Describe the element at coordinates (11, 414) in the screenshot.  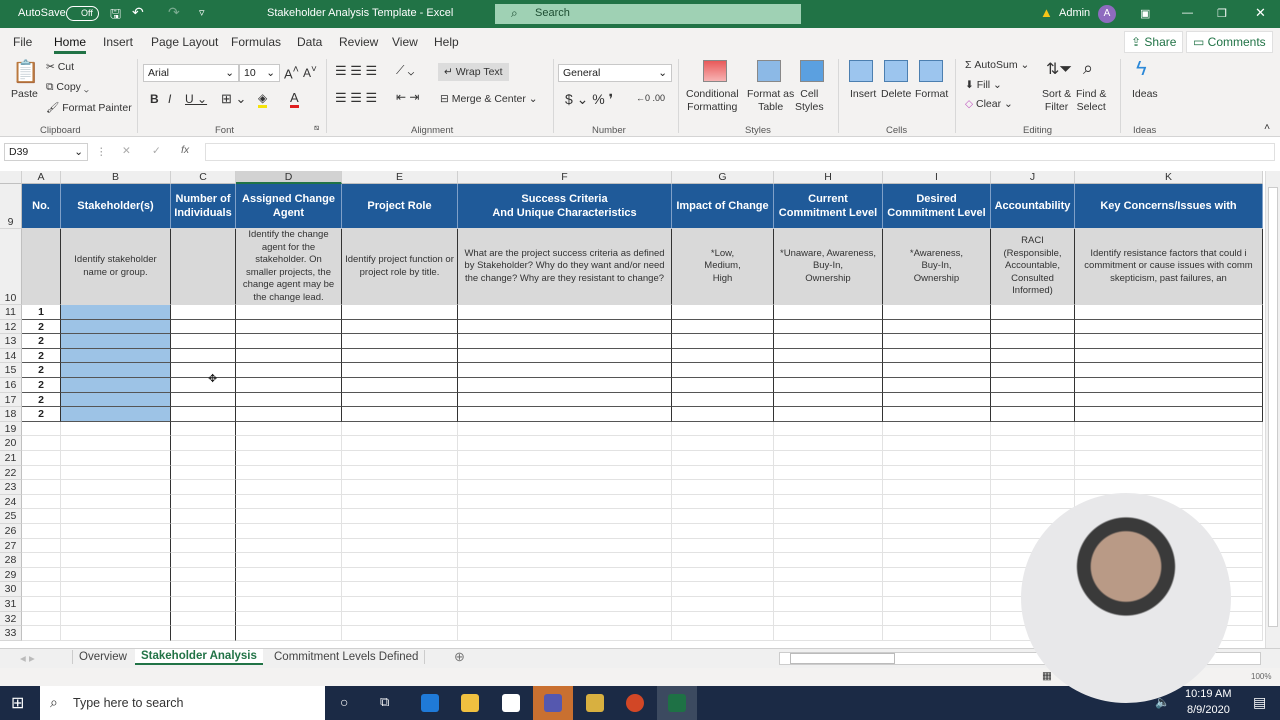
I see `row-header: 18` at that location.